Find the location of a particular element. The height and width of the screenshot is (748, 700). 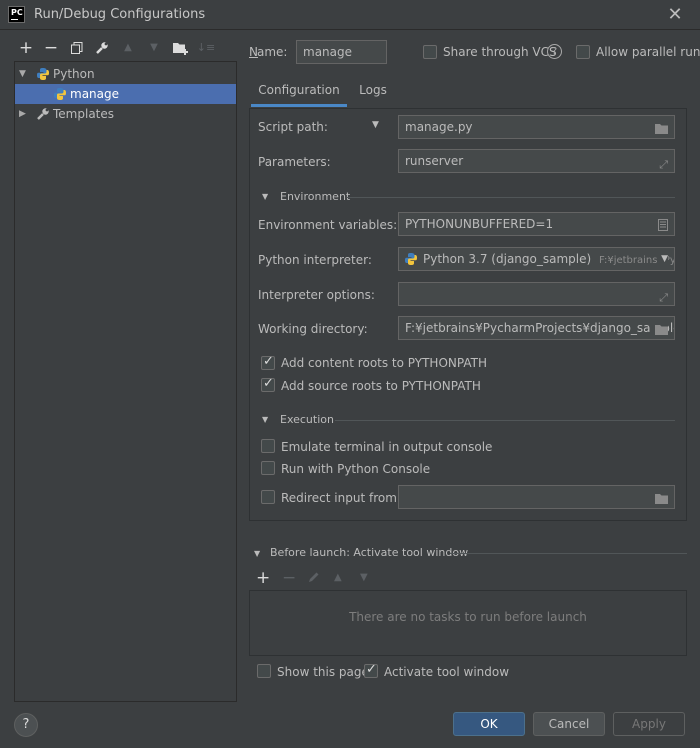

edit-task-icon is located at coordinates (314, 578).